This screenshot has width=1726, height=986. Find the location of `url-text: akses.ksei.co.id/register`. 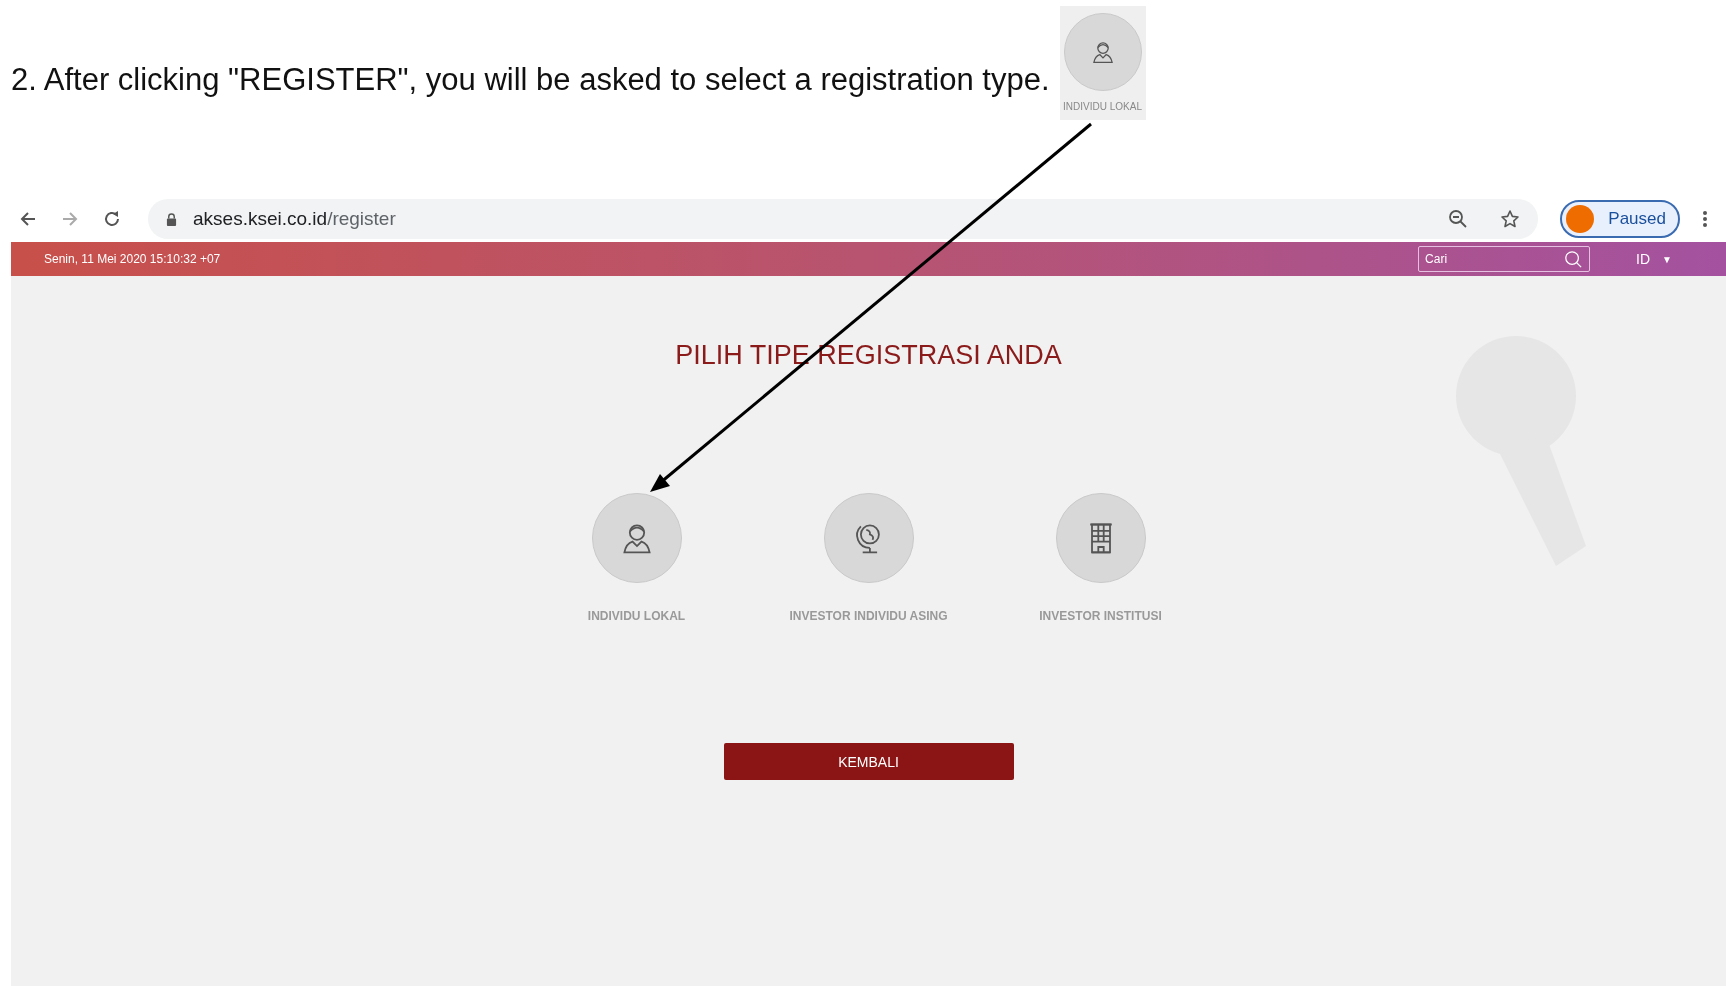

url-text: akses.ksei.co.id/register is located at coordinates (294, 219).